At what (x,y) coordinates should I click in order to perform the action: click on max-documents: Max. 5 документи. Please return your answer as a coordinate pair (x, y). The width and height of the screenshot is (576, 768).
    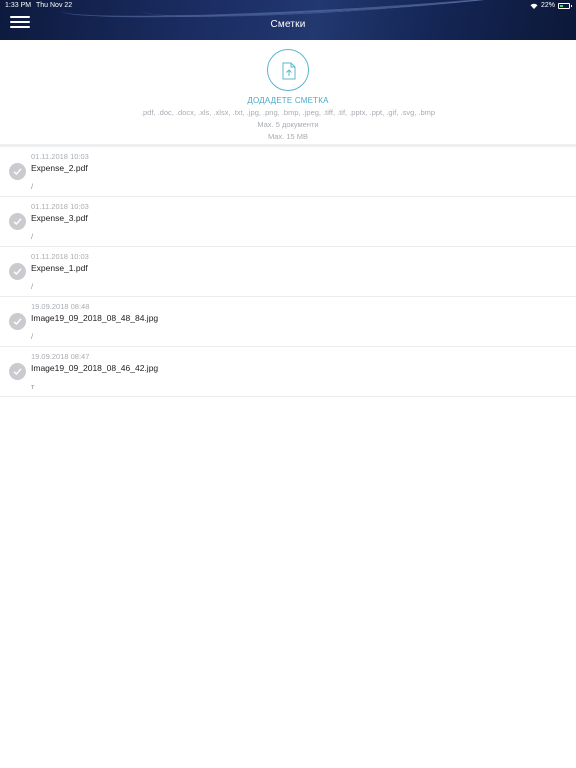
    Looking at the image, I should click on (288, 124).